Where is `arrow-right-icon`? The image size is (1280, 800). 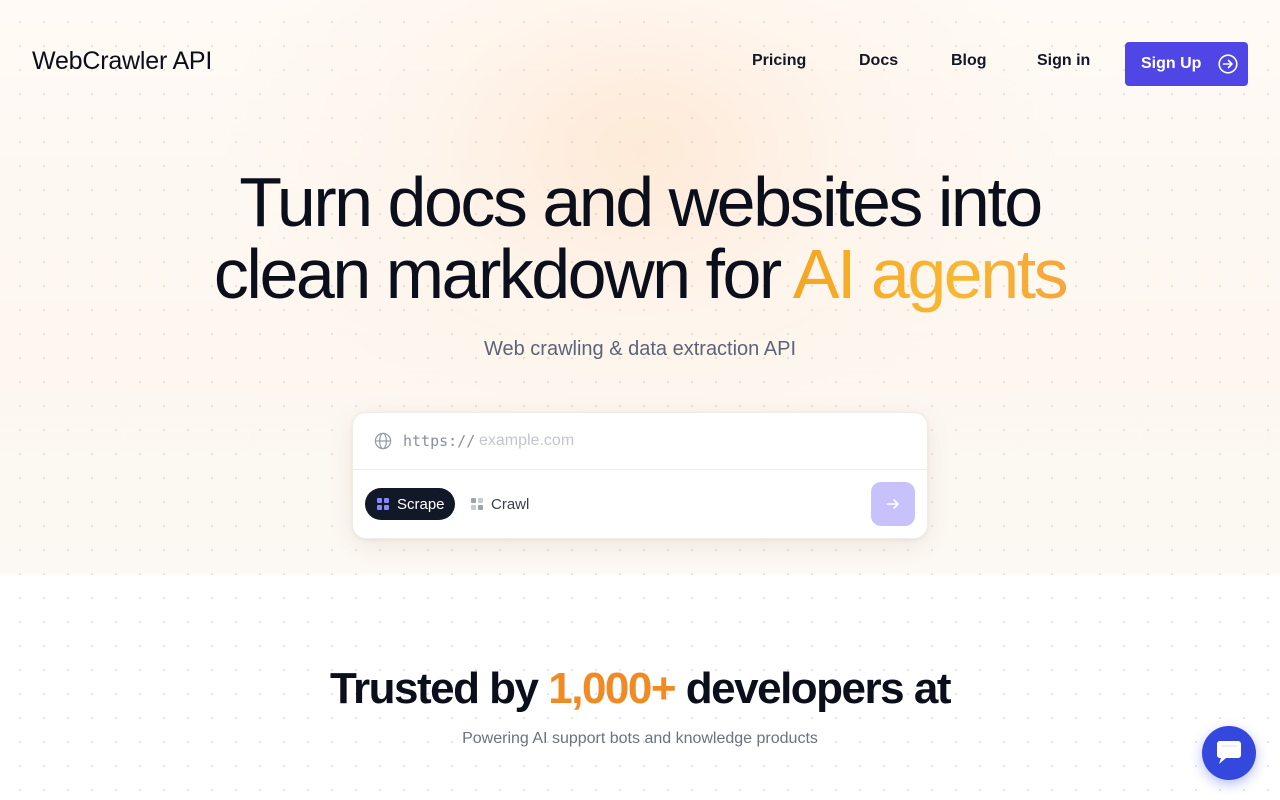
arrow-right-icon is located at coordinates (892, 504).